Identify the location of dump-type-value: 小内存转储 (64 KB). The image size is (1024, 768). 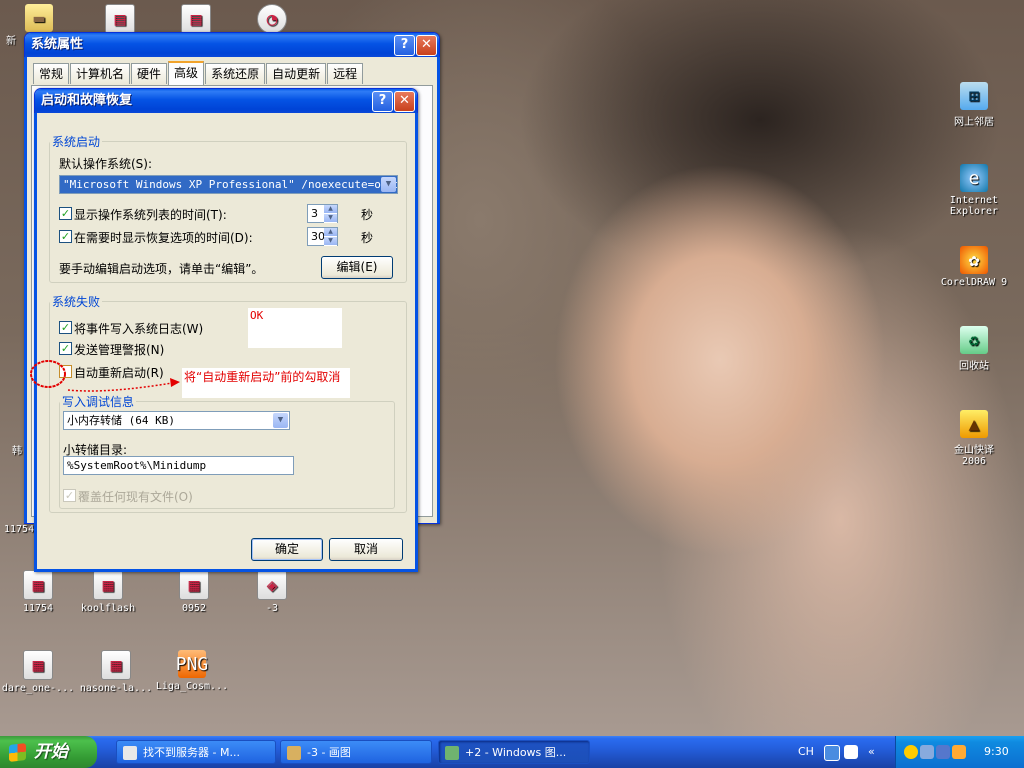
(121, 420).